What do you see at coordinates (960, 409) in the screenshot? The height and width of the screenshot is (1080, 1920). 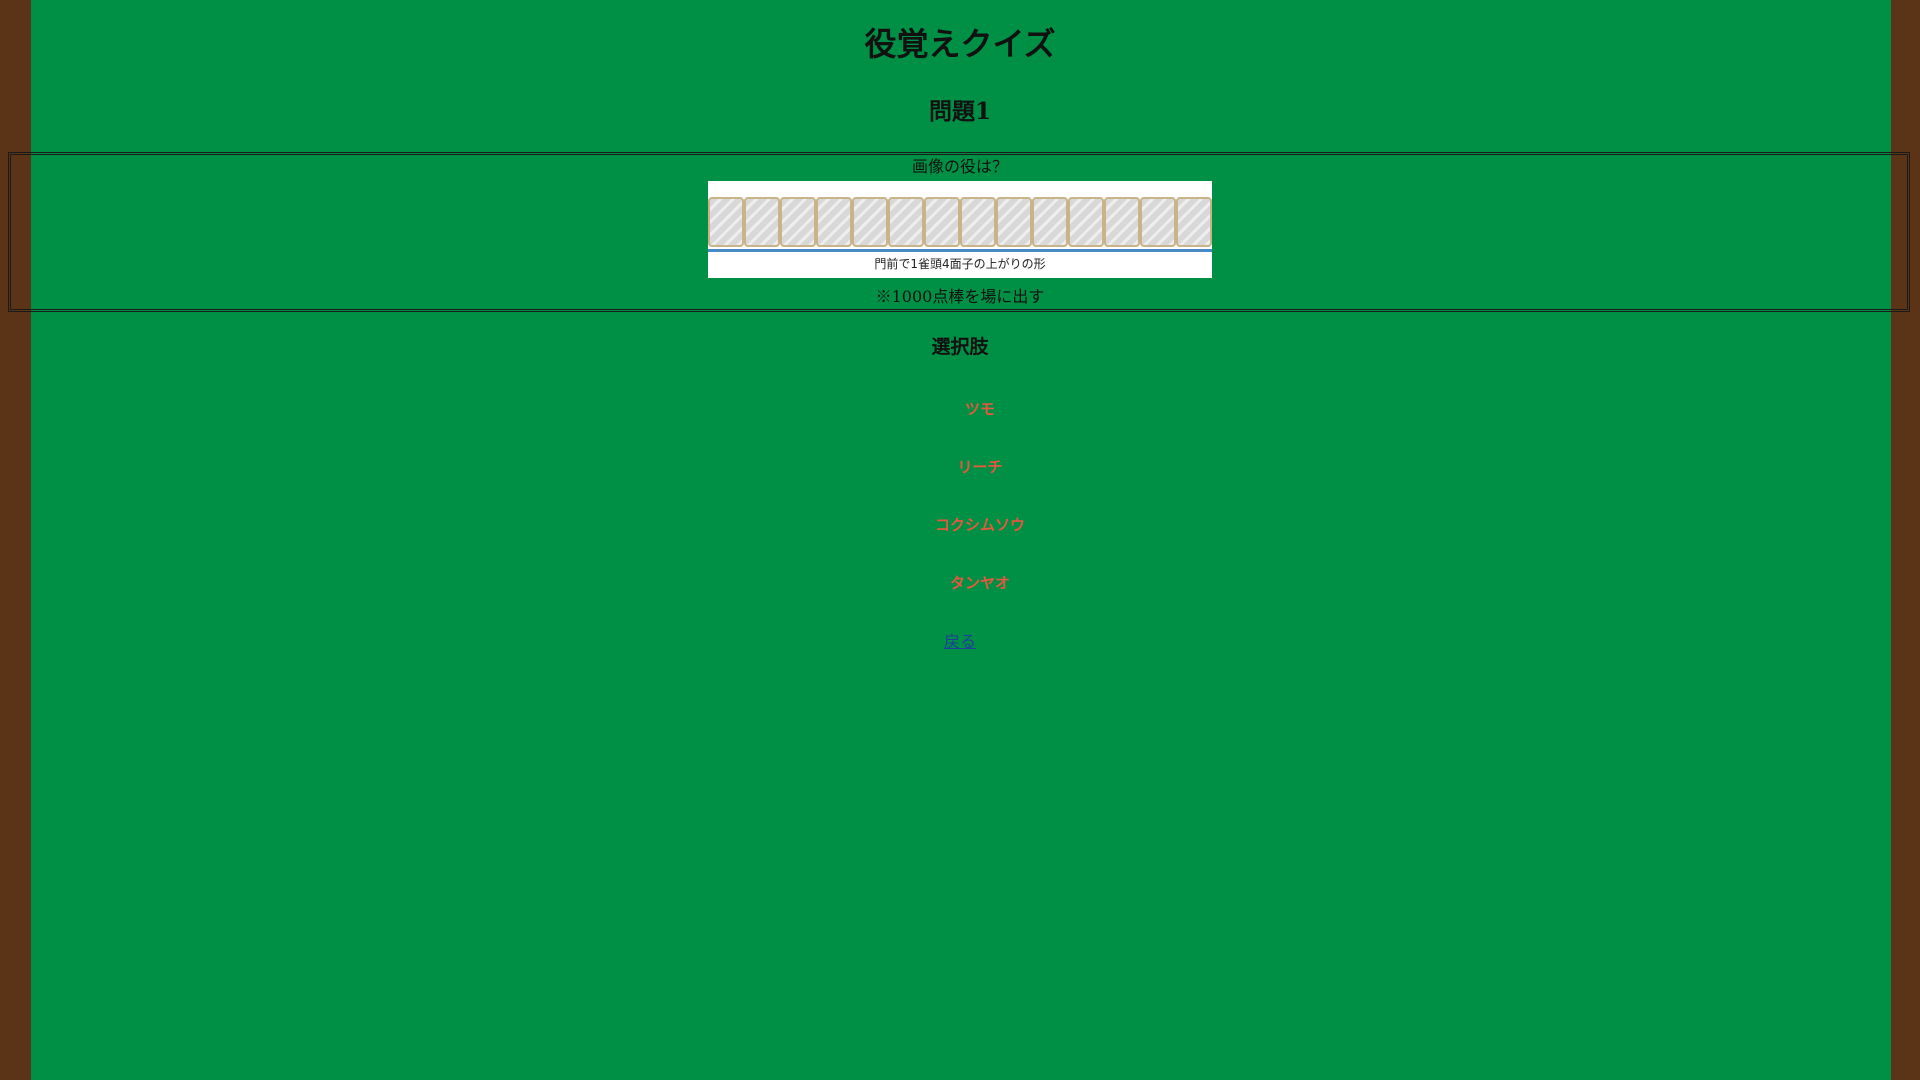 I see `choice-button: ツモ` at bounding box center [960, 409].